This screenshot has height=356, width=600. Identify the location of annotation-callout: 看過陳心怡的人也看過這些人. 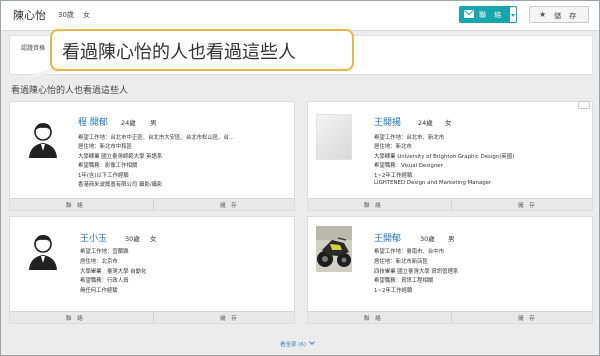
(202, 50).